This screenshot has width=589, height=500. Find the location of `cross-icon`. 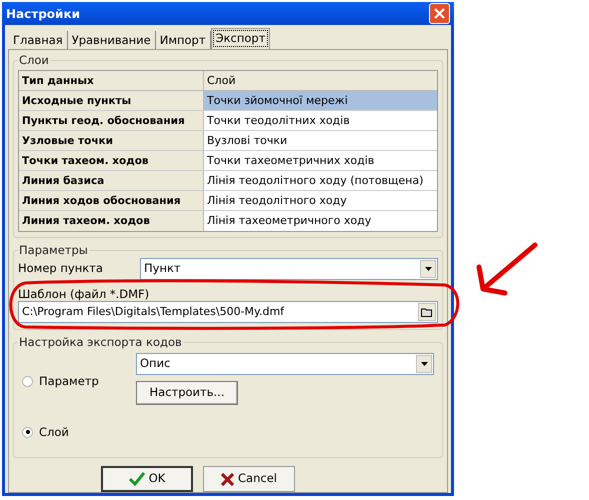

cross-icon is located at coordinates (227, 479).